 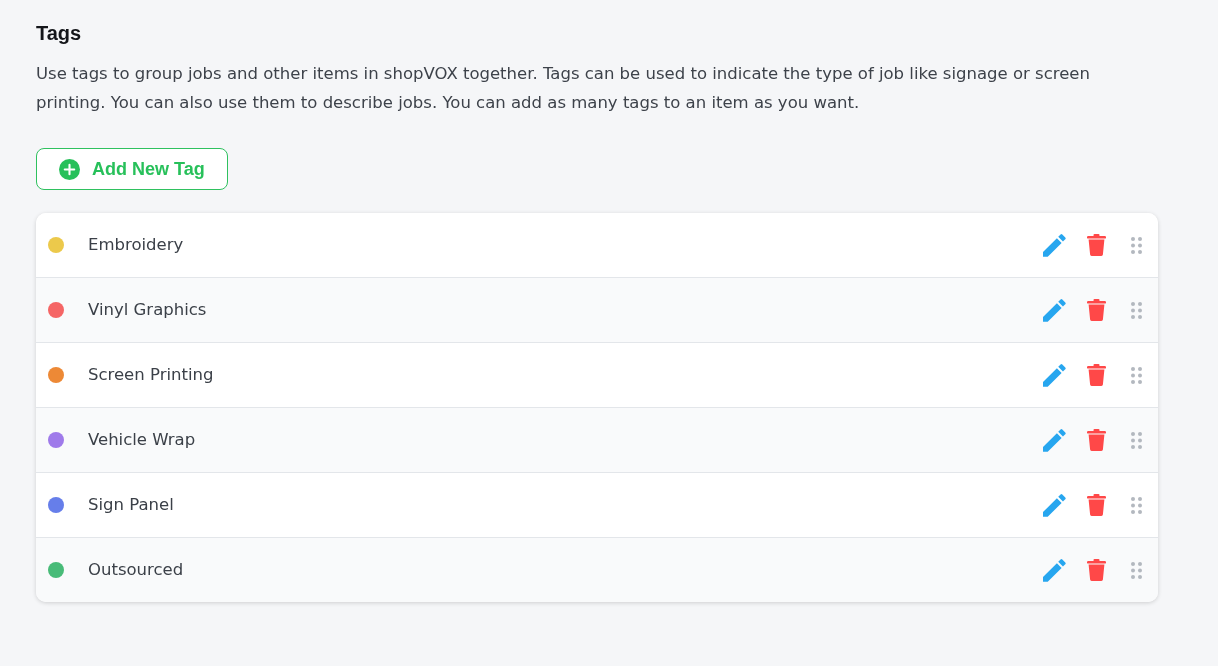 I want to click on tag-name: Vinyl Graphics, so click(x=147, y=310).